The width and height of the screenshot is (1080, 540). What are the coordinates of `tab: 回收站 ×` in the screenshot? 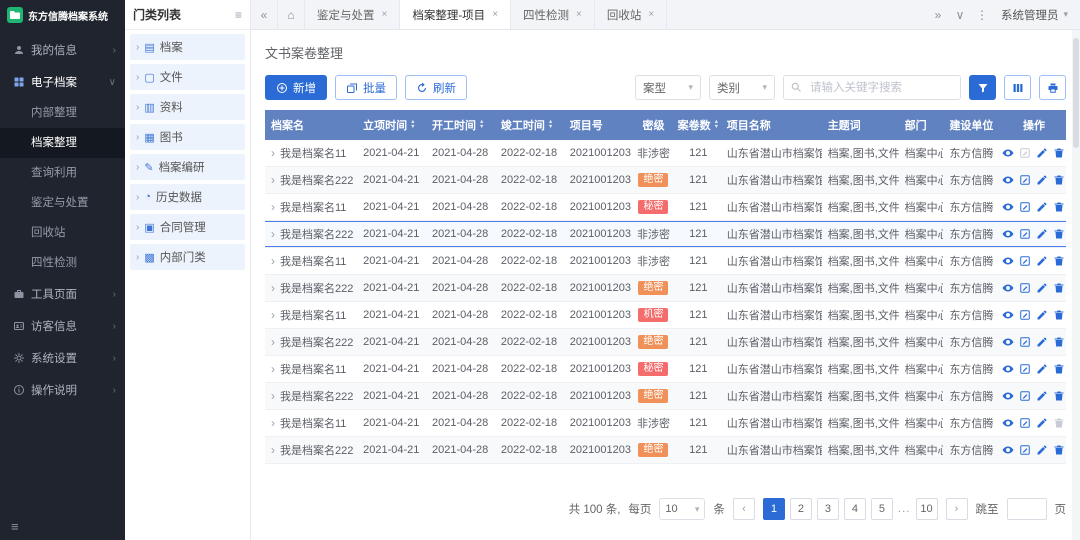 It's located at (631, 14).